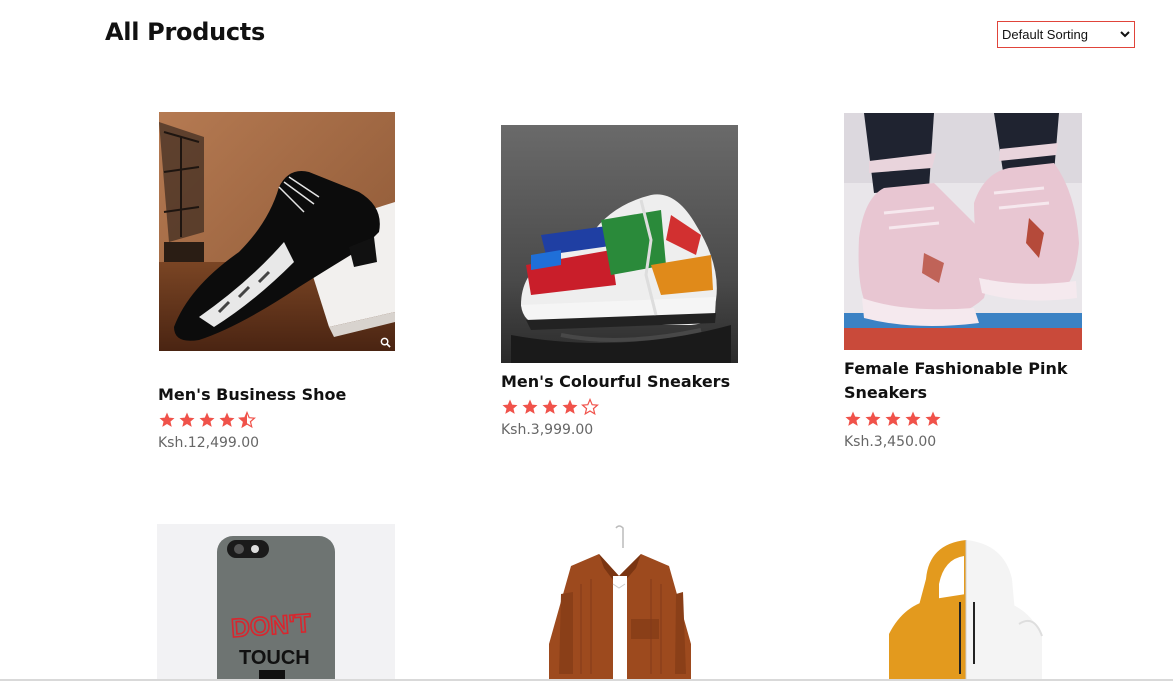  I want to click on star-empty-icon, so click(590, 407).